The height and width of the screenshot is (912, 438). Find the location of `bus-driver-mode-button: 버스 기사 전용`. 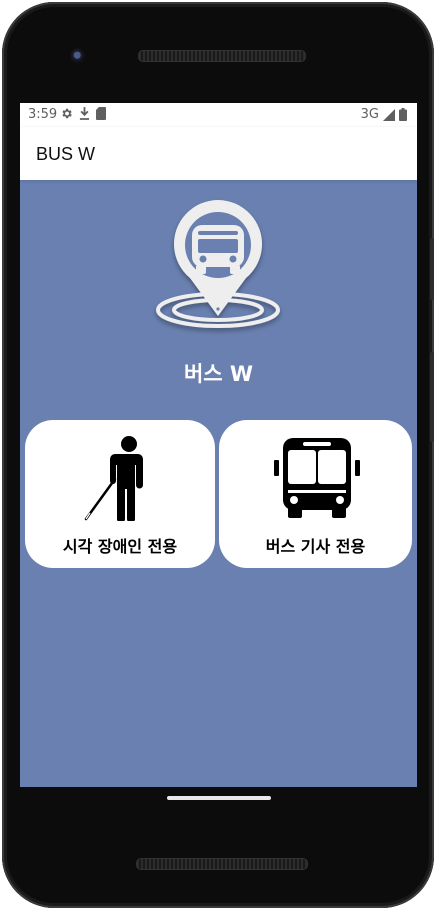

bus-driver-mode-button: 버스 기사 전용 is located at coordinates (315, 494).